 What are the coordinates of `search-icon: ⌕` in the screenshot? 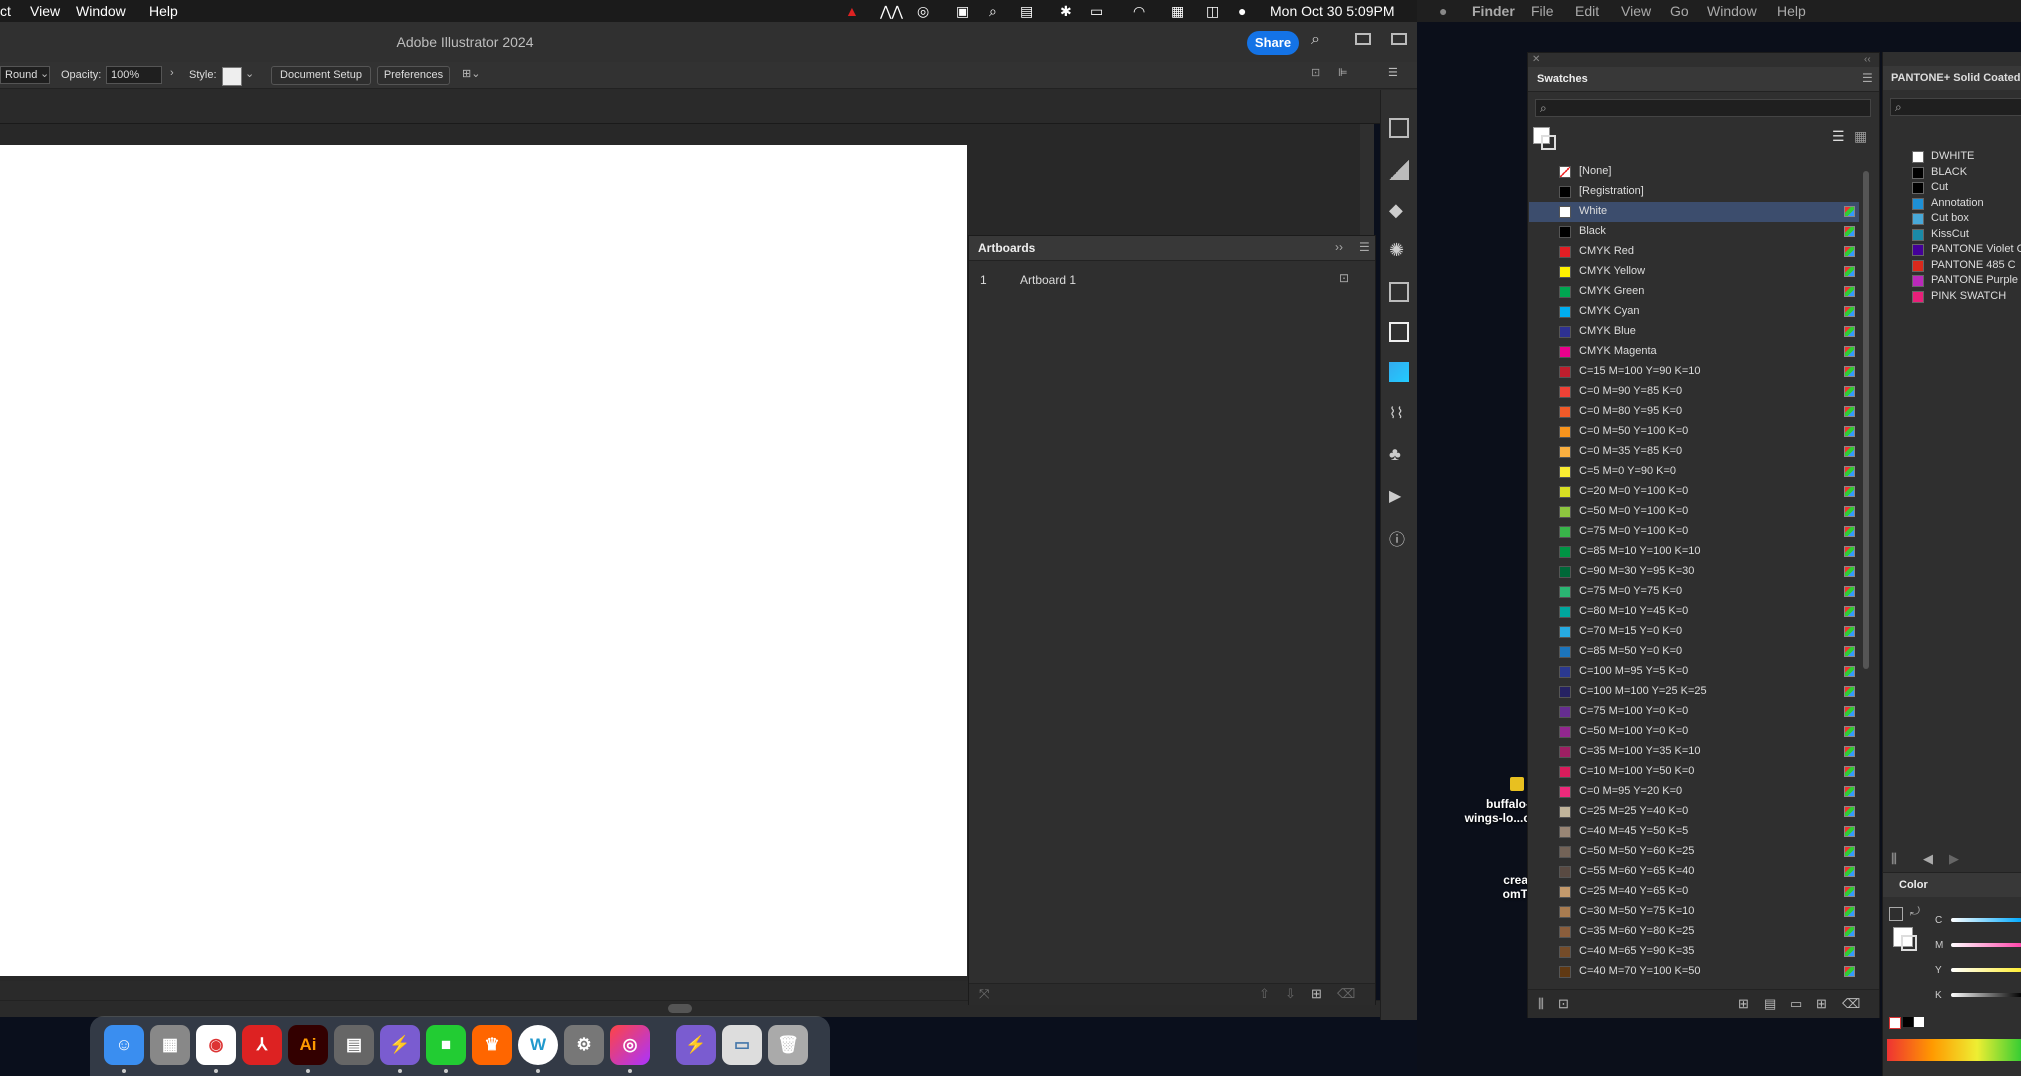 It's located at (993, 11).